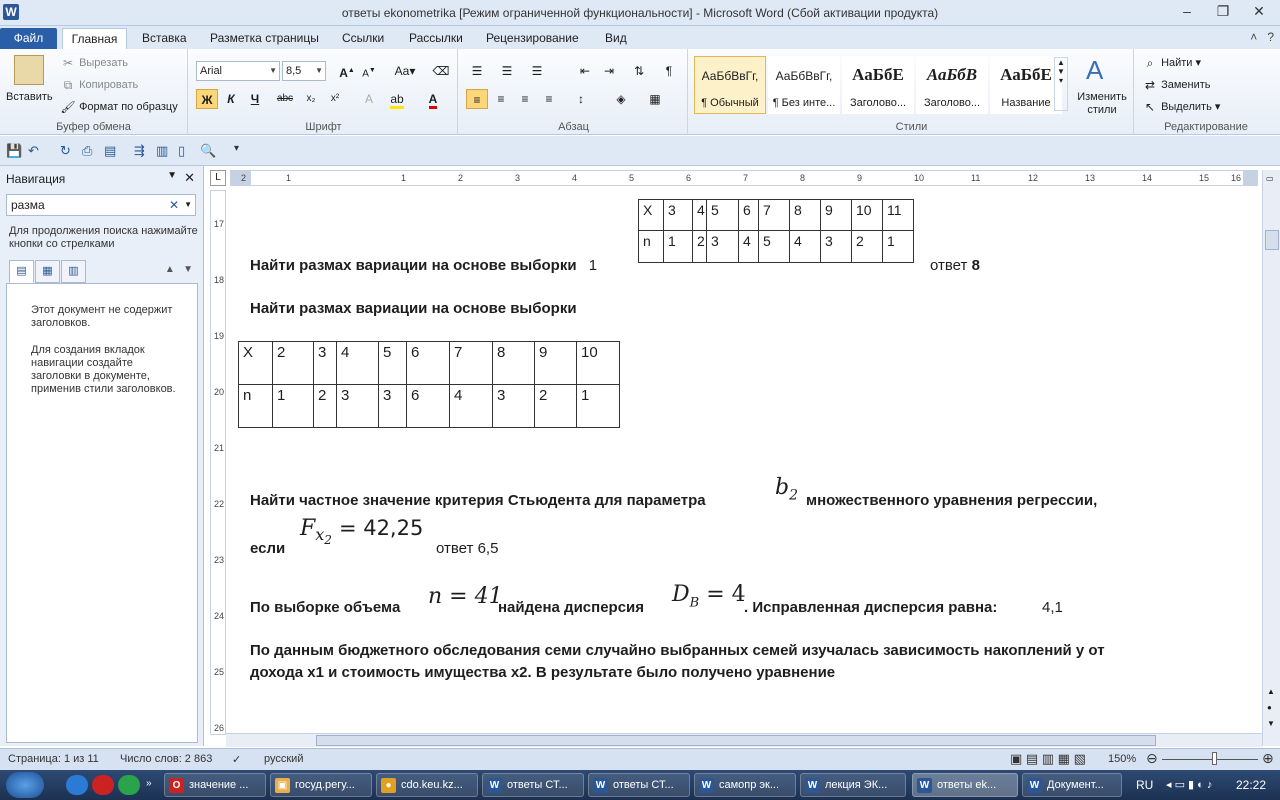 Image resolution: width=1280 pixels, height=800 pixels. Describe the element at coordinates (236, 148) in the screenshot. I see `customize-qat-icon: ▾` at that location.